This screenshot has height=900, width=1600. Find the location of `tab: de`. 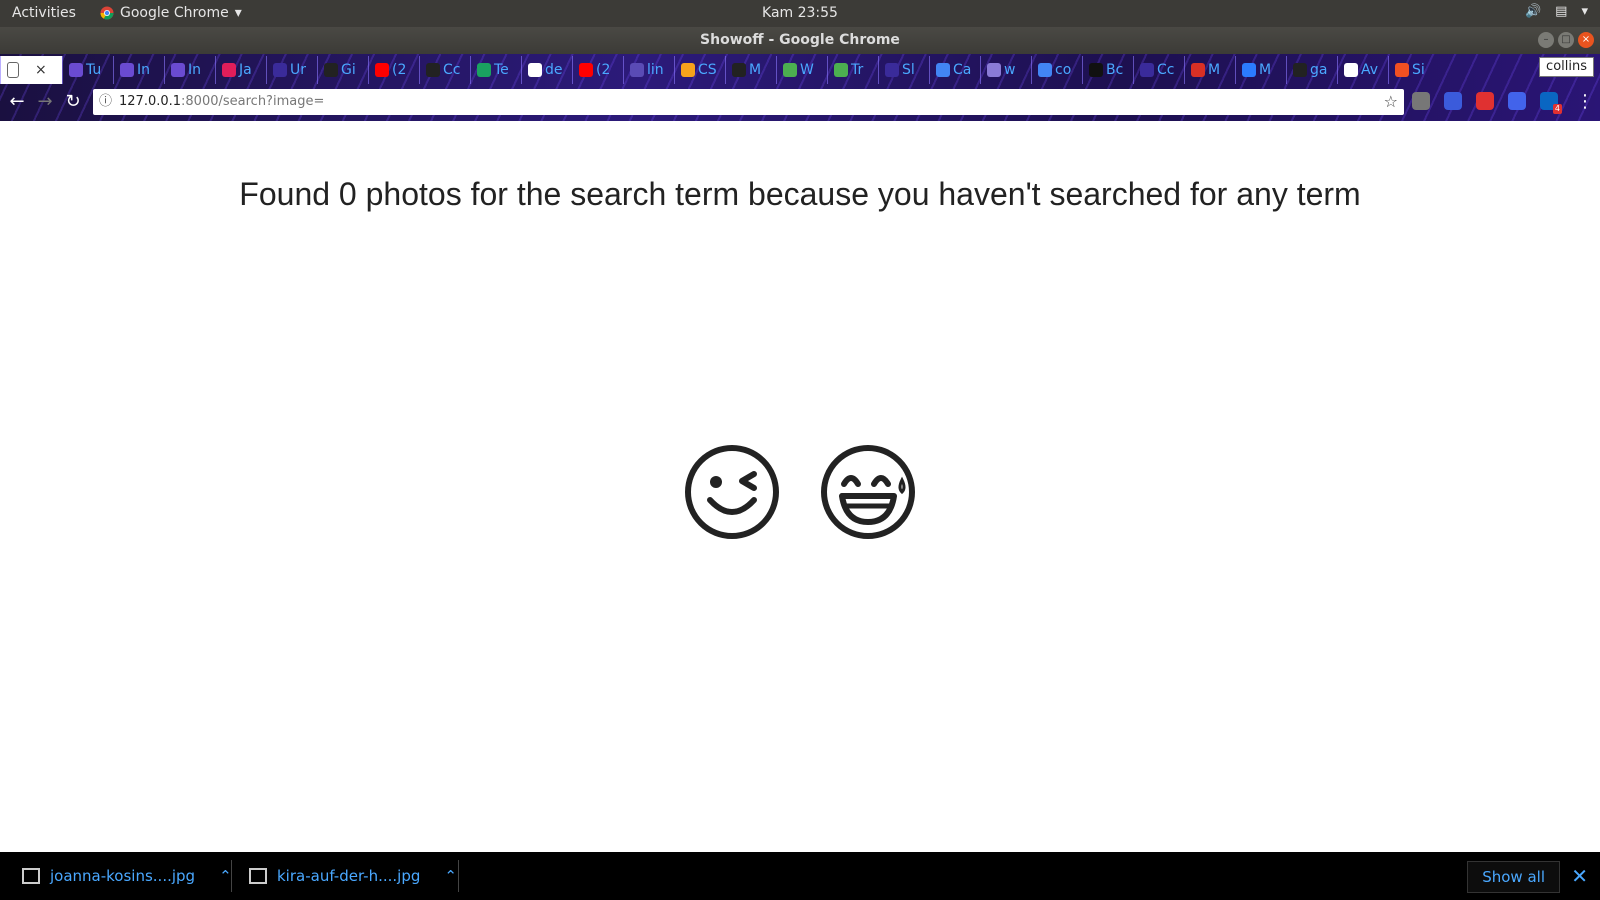

tab: de is located at coordinates (546, 70).